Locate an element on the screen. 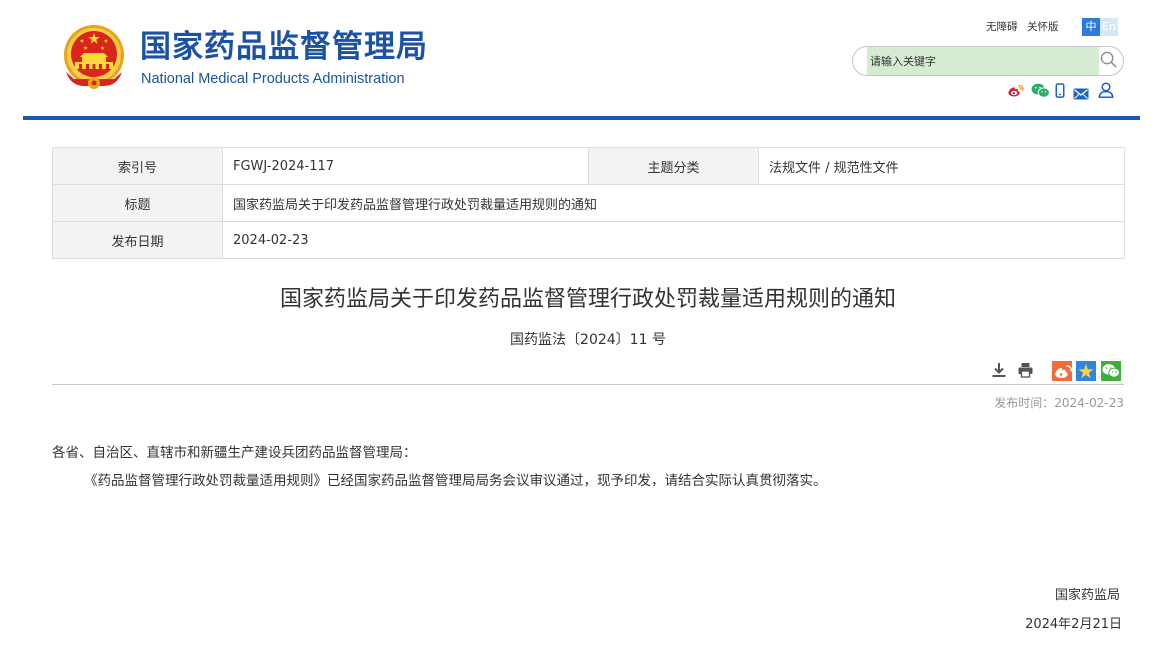  accessibility-link: 无障碍 is located at coordinates (1002, 27).